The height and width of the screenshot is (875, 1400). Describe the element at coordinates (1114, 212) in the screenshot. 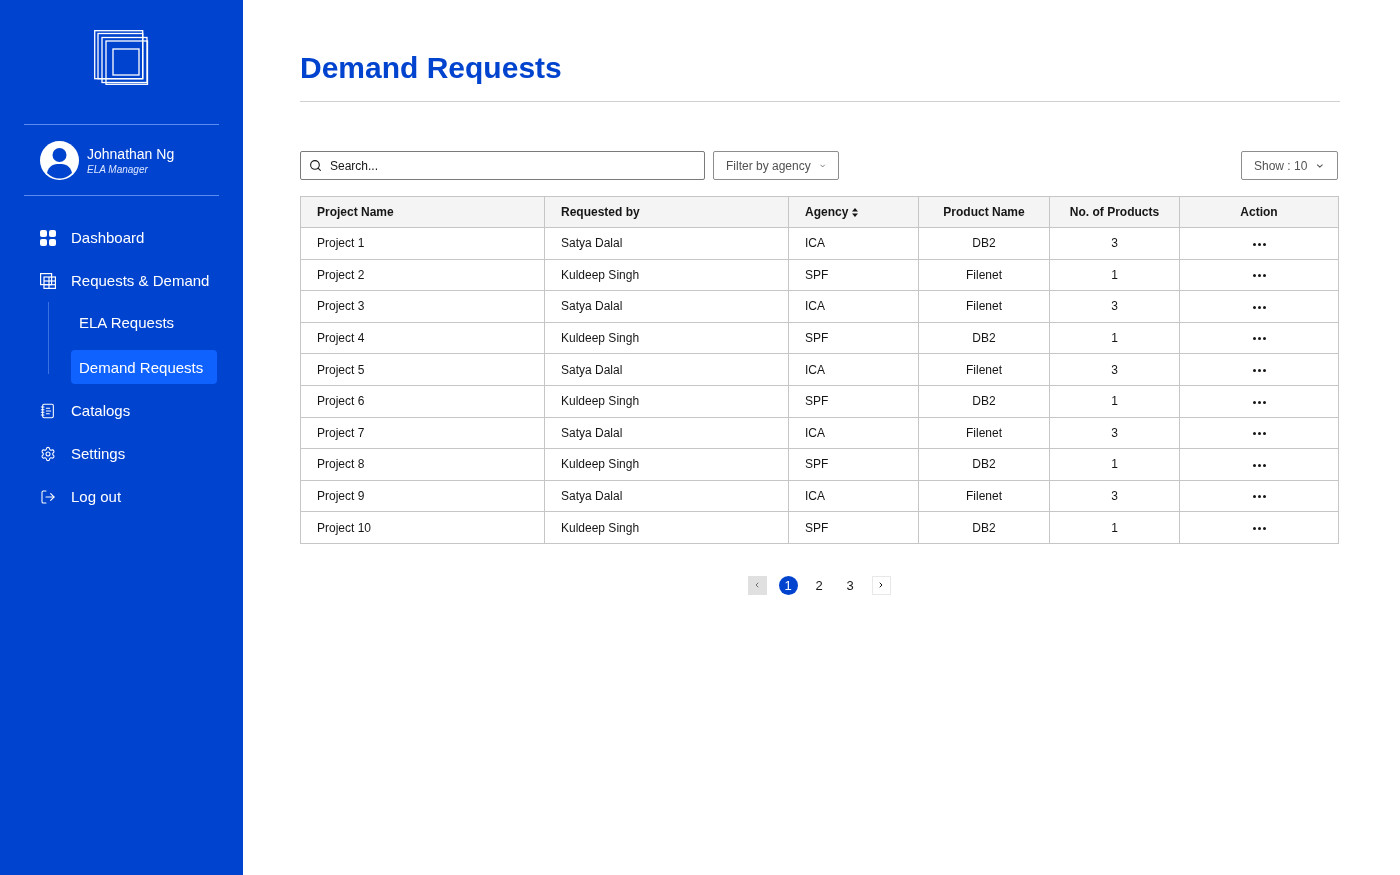

I see `column-header: No. of Products` at that location.